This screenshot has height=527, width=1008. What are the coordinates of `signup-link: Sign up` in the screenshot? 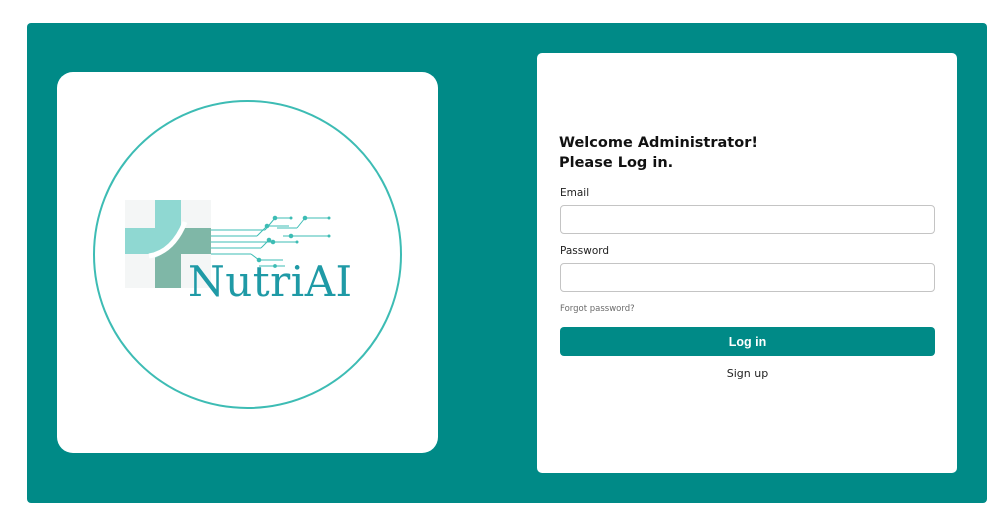 It's located at (747, 373).